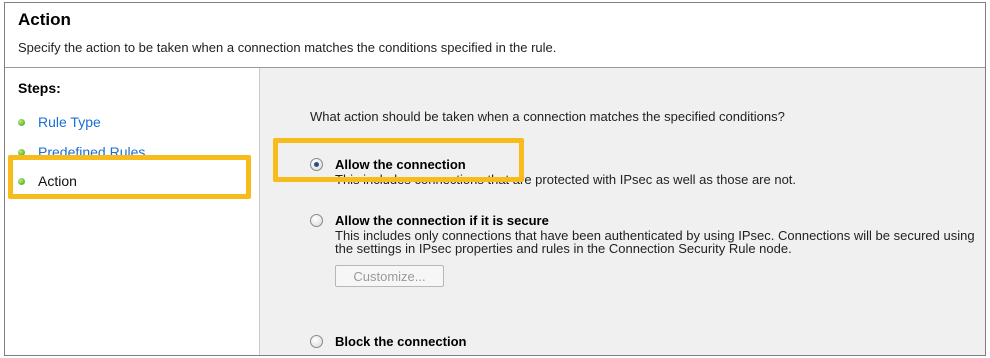  Describe the element at coordinates (442, 220) in the screenshot. I see `option-allow-secure-label: Allow the connection if it is secure` at that location.